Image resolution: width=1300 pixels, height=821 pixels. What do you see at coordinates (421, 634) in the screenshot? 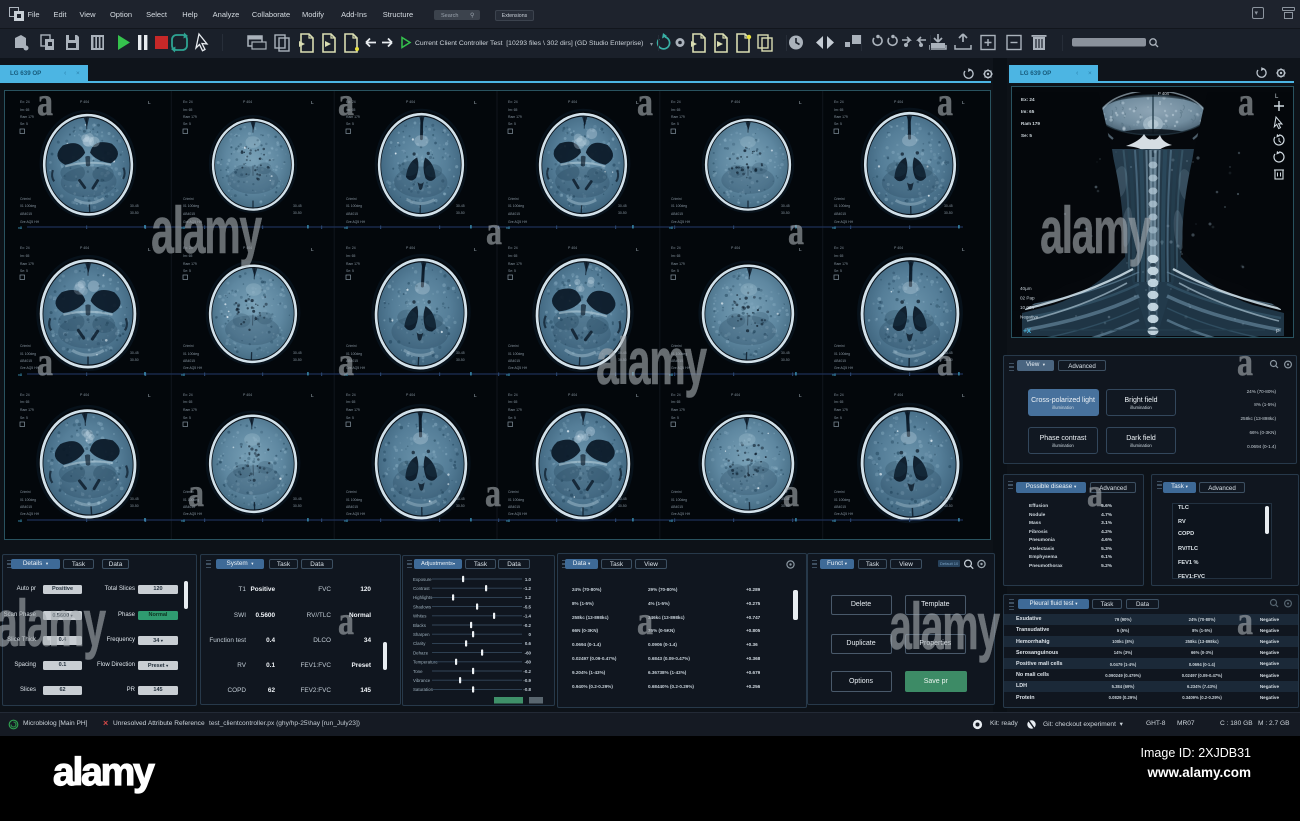
I see `svg-text: Sharpen` at bounding box center [421, 634].